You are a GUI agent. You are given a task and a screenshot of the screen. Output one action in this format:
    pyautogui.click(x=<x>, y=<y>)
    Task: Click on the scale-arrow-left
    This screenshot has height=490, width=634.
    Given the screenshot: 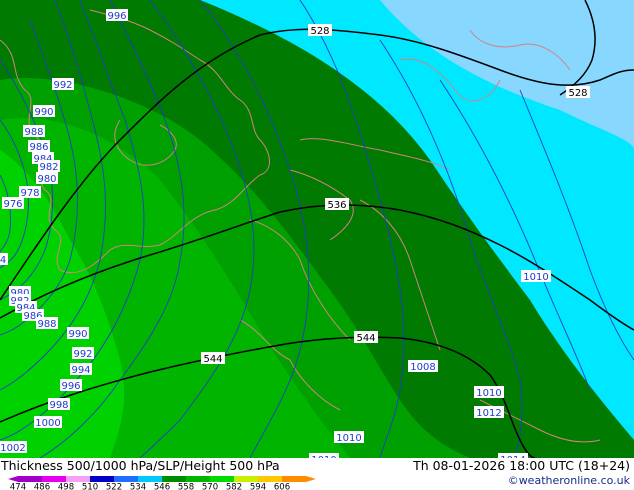 What is the action you would take?
    pyautogui.click(x=13, y=479)
    